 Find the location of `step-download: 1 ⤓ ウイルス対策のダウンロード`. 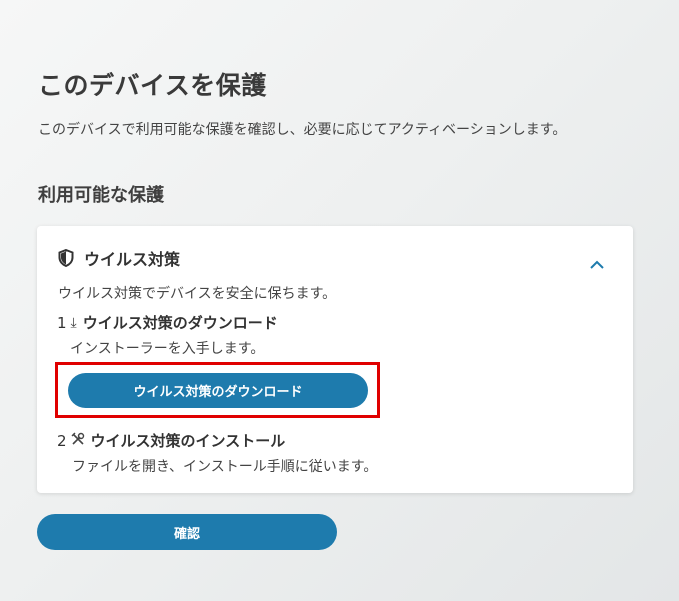

step-download: 1 ⤓ ウイルス対策のダウンロード is located at coordinates (167, 322).